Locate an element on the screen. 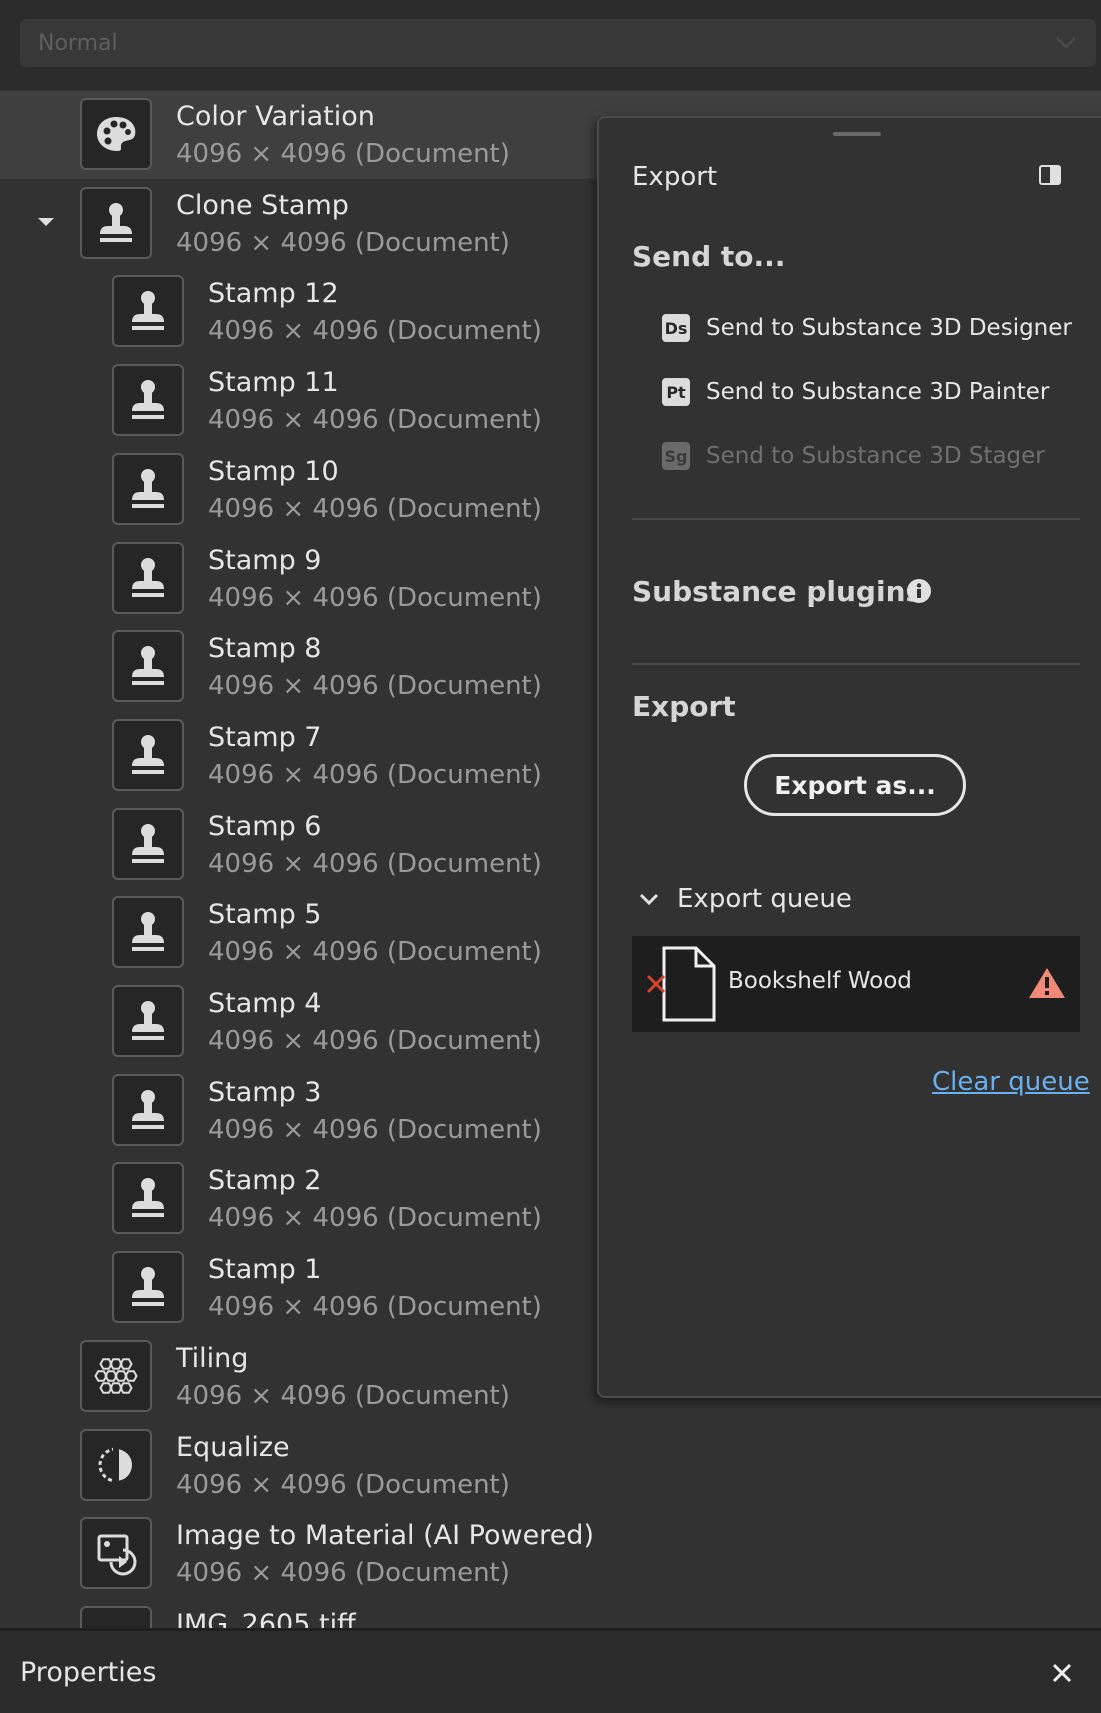 This screenshot has width=1101, height=1713. send-to-designer-button: Ds Send to Substance 3D Designer is located at coordinates (867, 328).